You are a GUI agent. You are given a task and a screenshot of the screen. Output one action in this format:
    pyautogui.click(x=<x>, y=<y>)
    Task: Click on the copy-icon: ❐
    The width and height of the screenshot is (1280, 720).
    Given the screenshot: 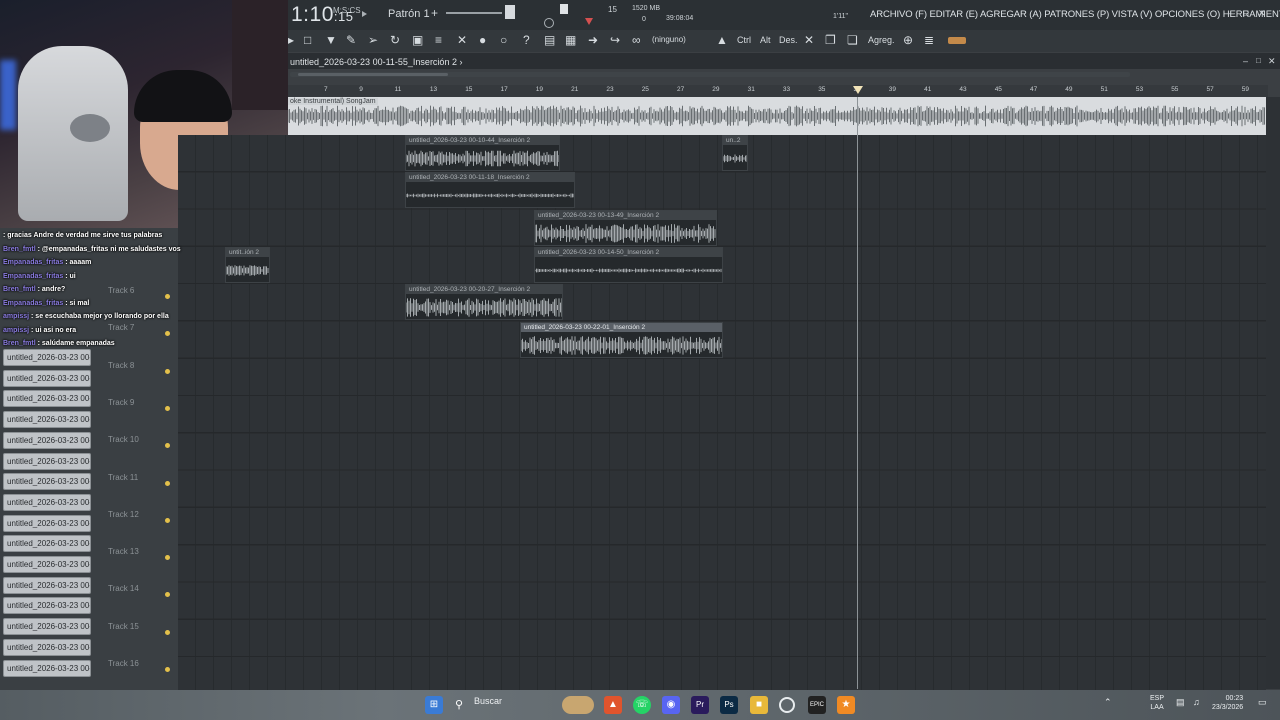 What is the action you would take?
    pyautogui.click(x=830, y=40)
    